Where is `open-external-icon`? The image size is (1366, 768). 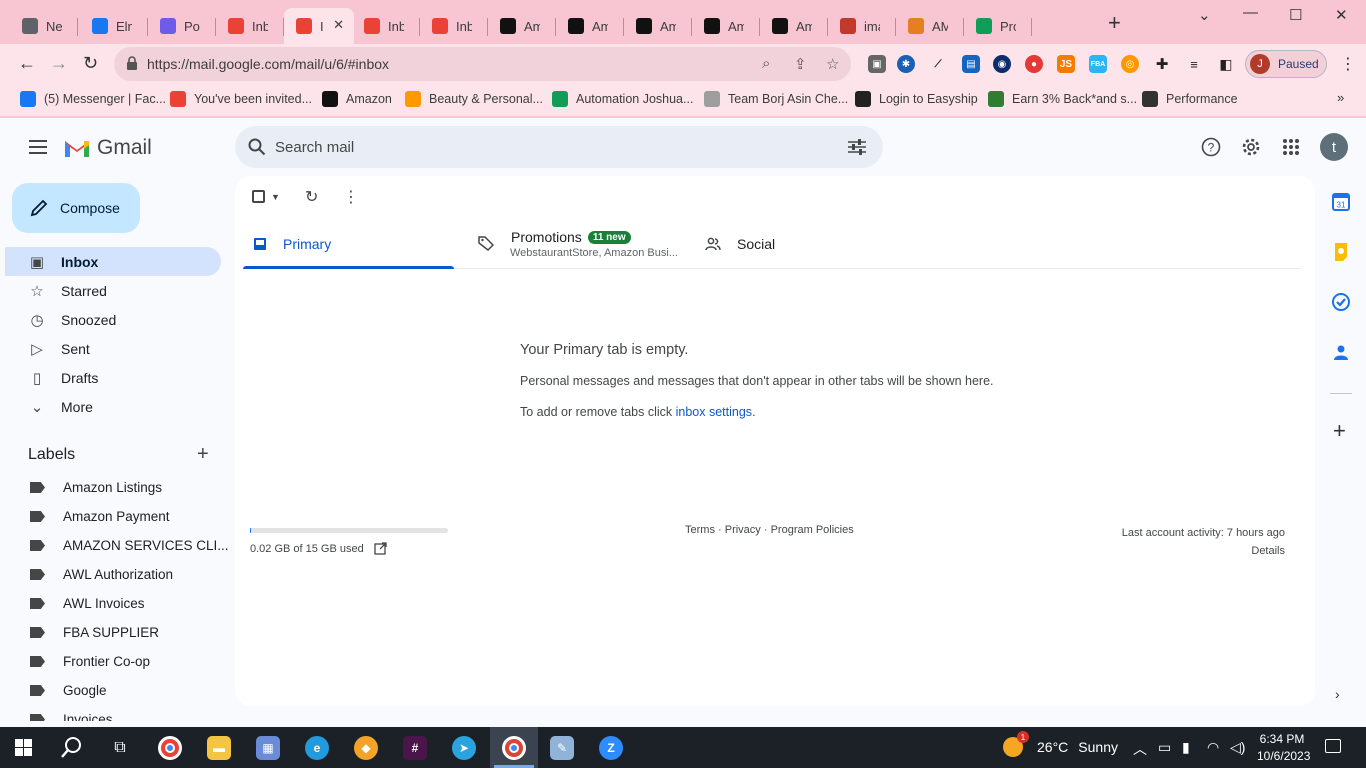
open-external-icon is located at coordinates (380, 548).